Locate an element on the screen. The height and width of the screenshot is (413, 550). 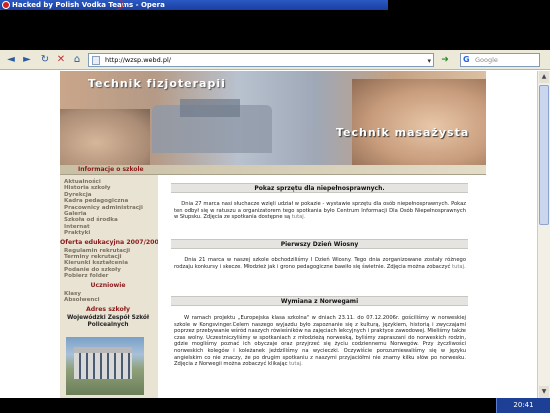
section-label: Informacje o szkole is located at coordinates (111, 169).